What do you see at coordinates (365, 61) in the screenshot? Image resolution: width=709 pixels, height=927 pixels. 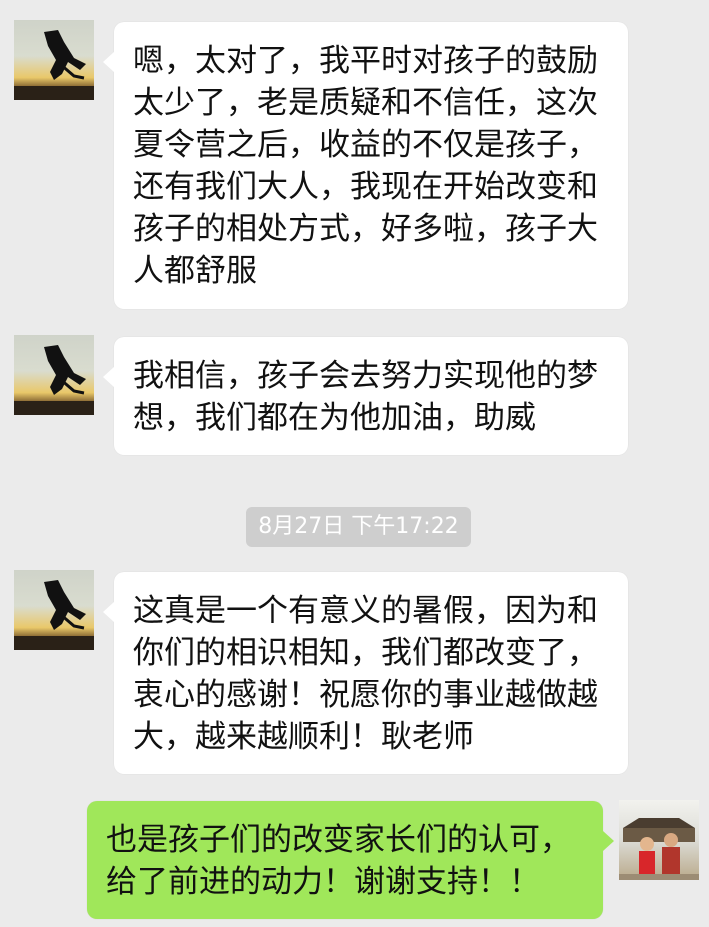 I see `message-text-line: 嗯，太对了，我平时对孩子的鼓励` at bounding box center [365, 61].